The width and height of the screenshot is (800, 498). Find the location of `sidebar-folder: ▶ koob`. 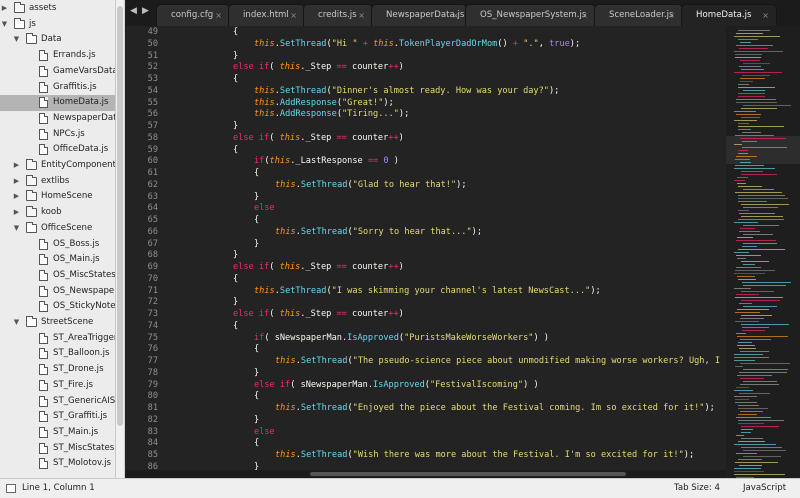

sidebar-folder: ▶ koob is located at coordinates (57, 213).